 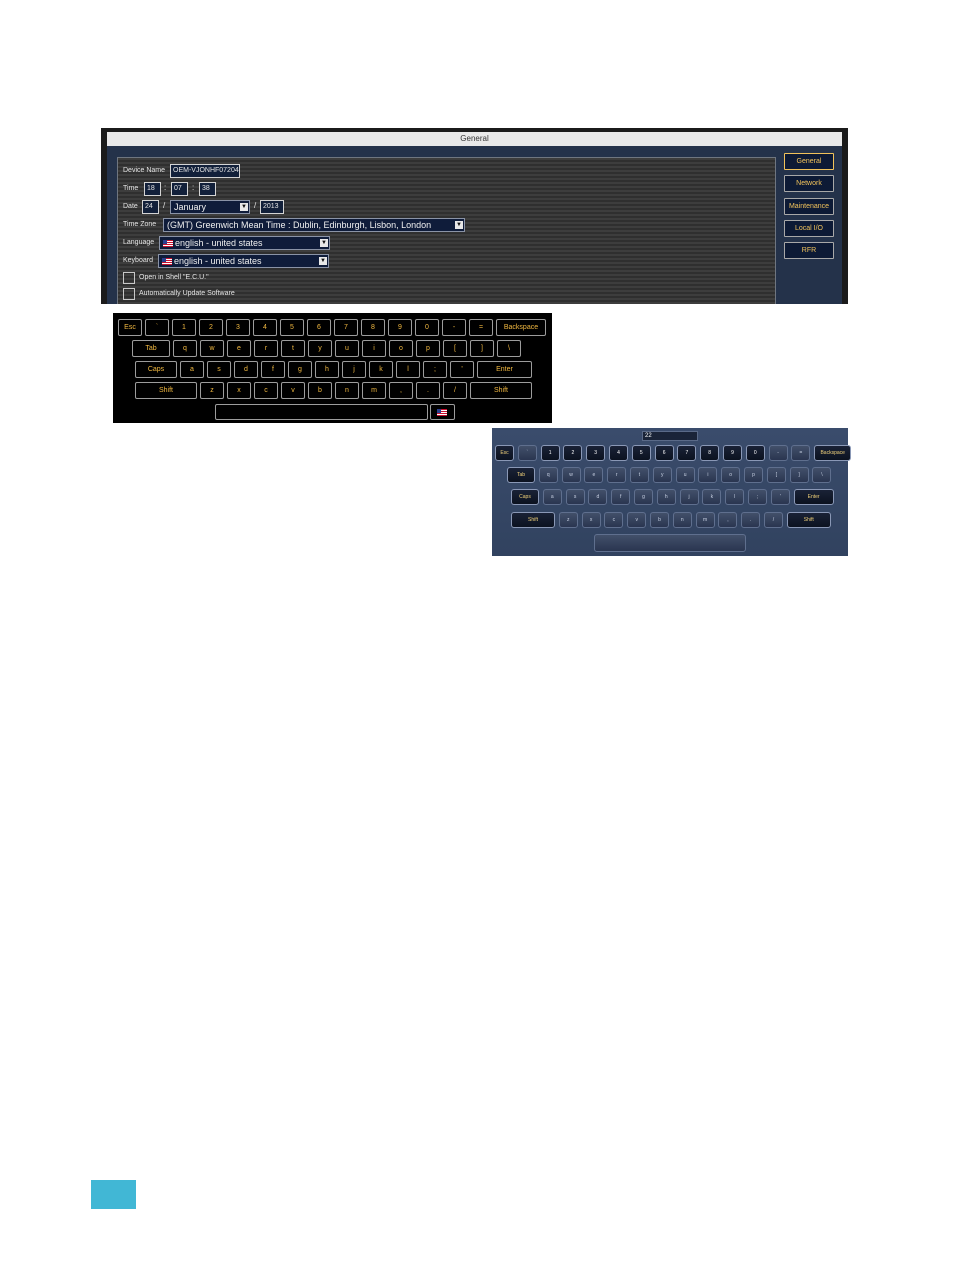 What do you see at coordinates (273, 369) in the screenshot?
I see `key-f: f` at bounding box center [273, 369].